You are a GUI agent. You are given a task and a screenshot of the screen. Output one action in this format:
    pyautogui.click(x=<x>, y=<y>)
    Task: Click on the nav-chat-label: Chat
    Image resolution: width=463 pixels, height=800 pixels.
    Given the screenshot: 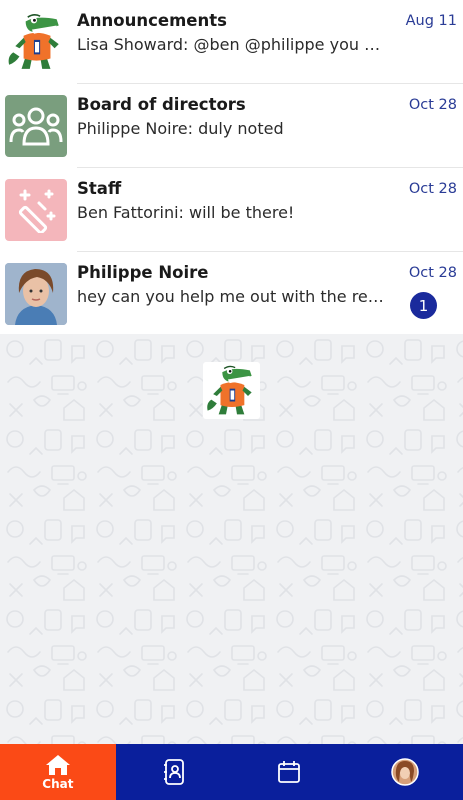 What is the action you would take?
    pyautogui.click(x=58, y=783)
    